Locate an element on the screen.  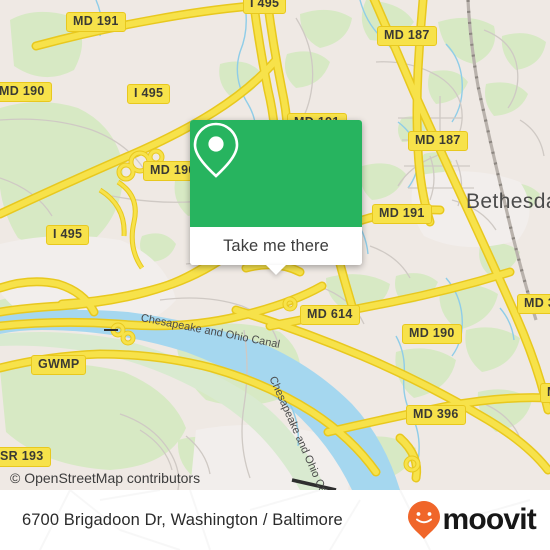
moovit-wordmark: moovit is located at coordinates (489, 519).